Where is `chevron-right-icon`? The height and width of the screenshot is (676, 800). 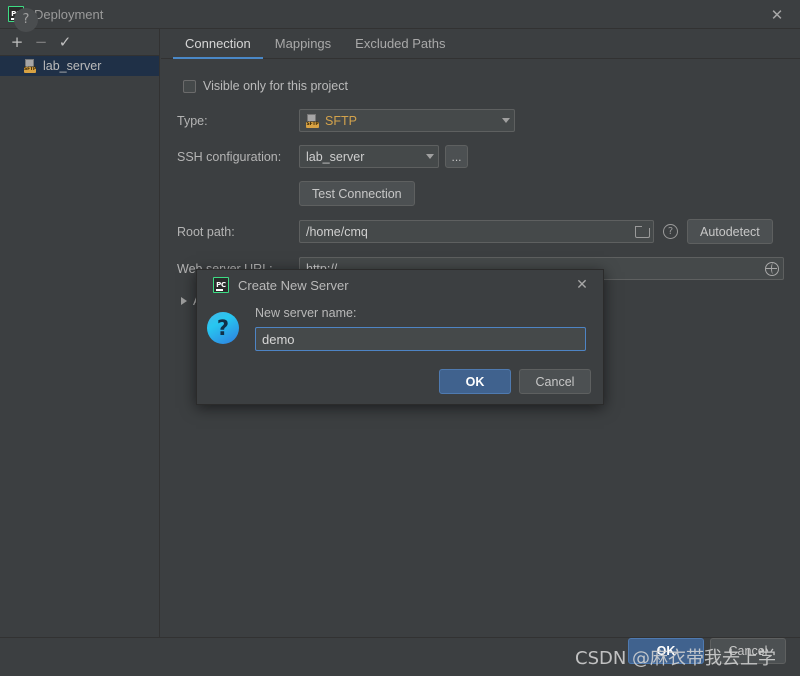
chevron-right-icon is located at coordinates (184, 301).